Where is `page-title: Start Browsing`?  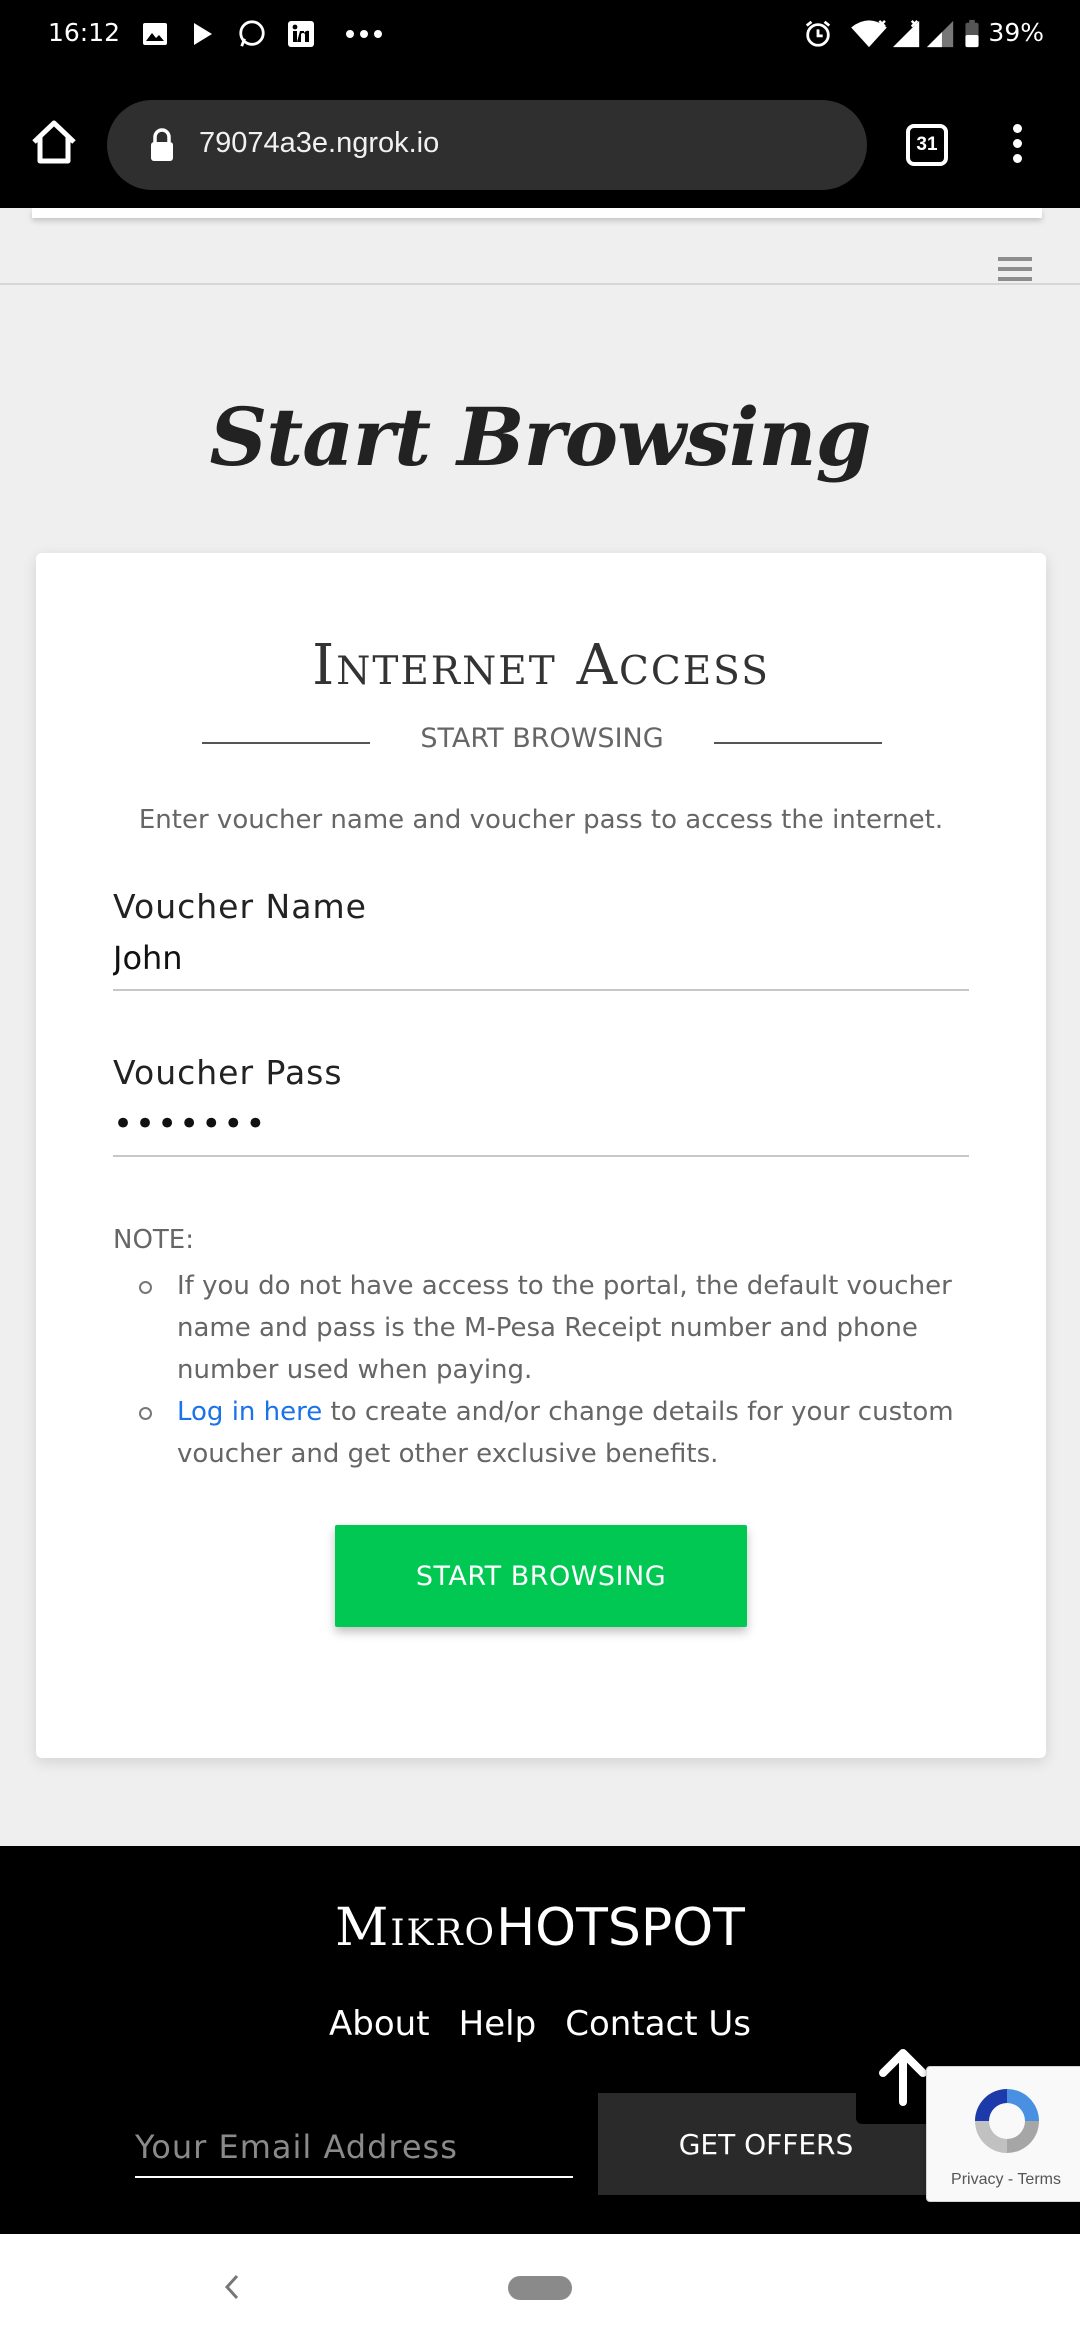
page-title: Start Browsing is located at coordinates (540, 437).